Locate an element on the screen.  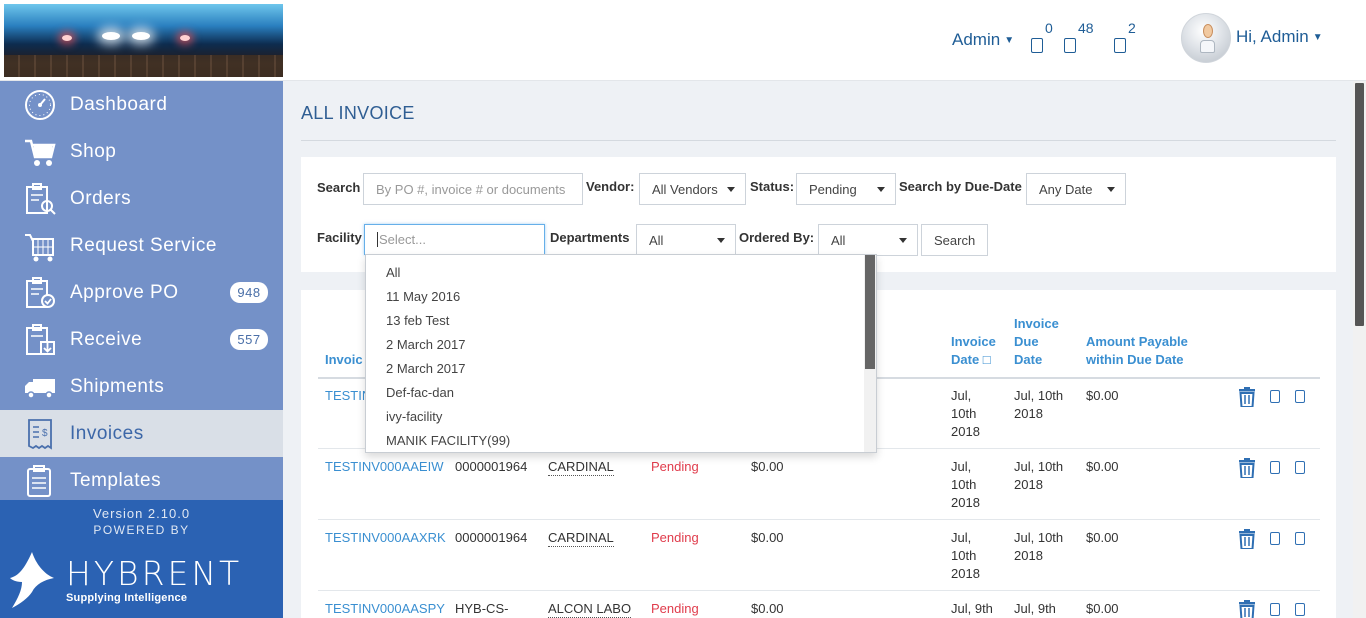
avatar is located at coordinates (1206, 38).